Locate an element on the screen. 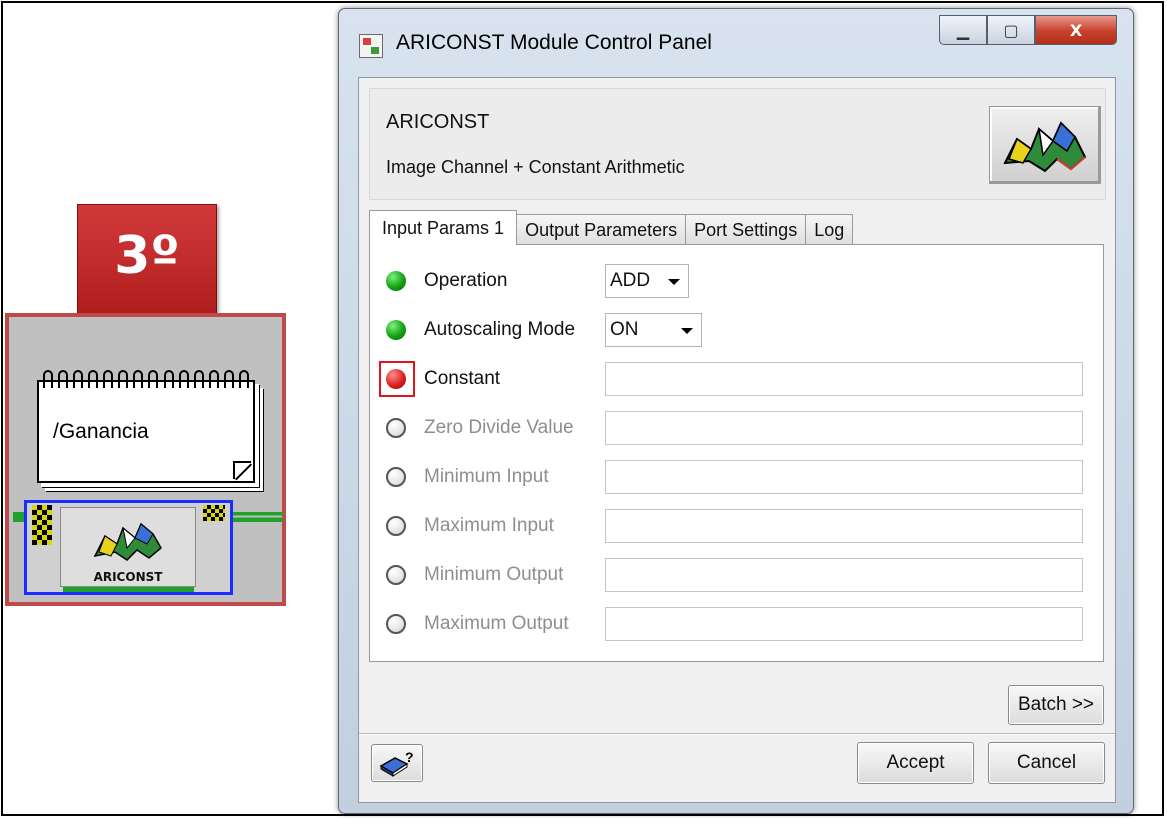 The width and height of the screenshot is (1167, 818). minimize-button: ▁ is located at coordinates (963, 30).